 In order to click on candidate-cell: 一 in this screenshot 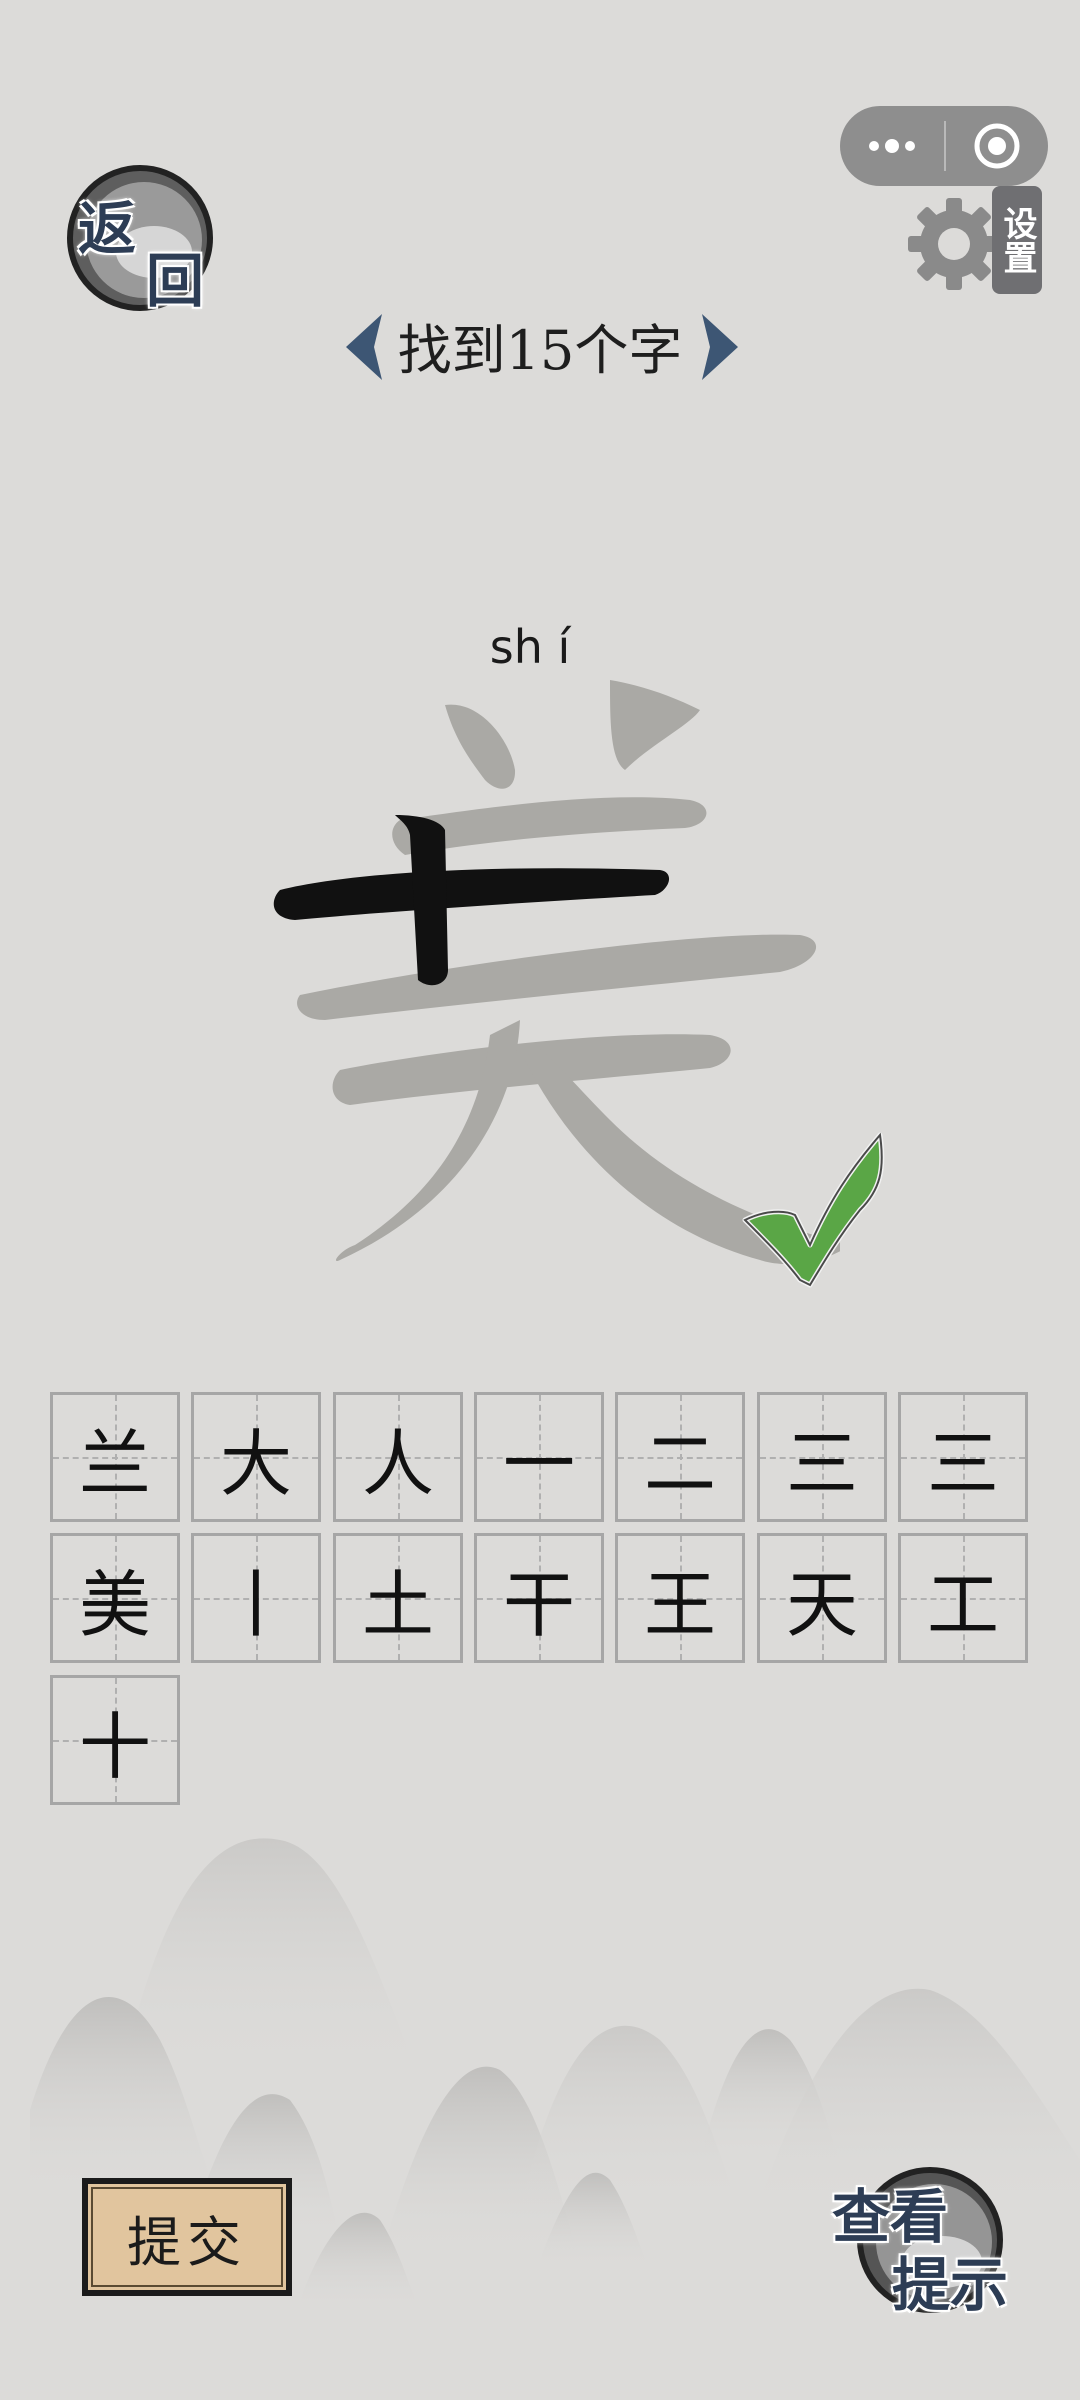, I will do `click(539, 1457)`.